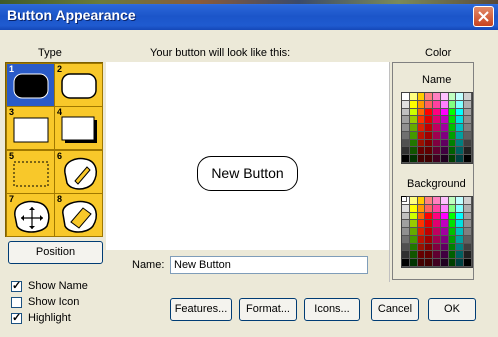 The width and height of the screenshot is (498, 337). What do you see at coordinates (30, 172) in the screenshot?
I see `type-option-5: 5` at bounding box center [30, 172].